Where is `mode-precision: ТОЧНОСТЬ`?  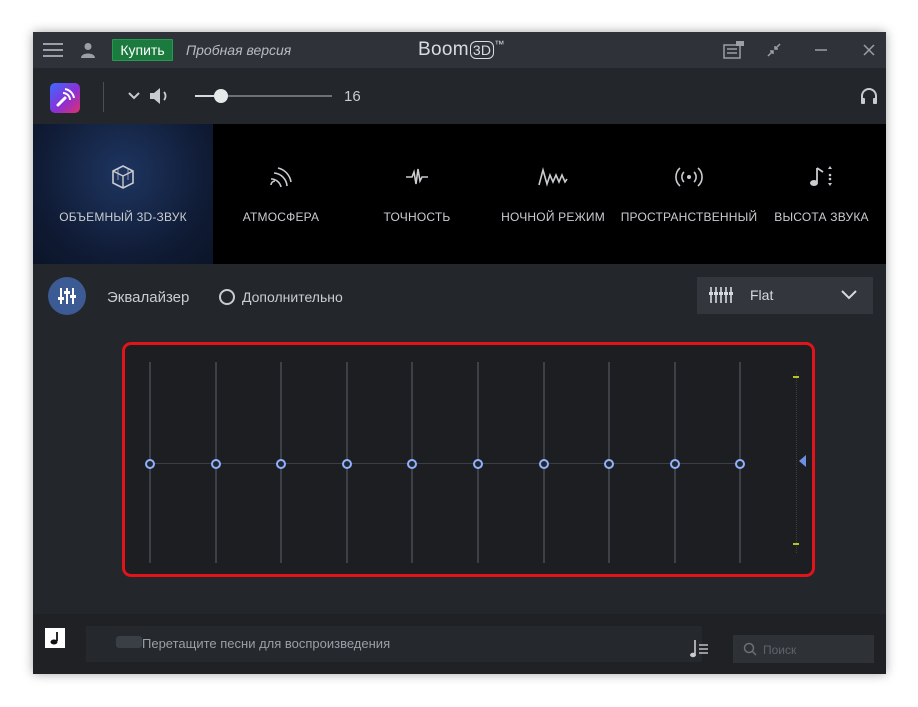
mode-precision: ТОЧНОСТЬ is located at coordinates (417, 194).